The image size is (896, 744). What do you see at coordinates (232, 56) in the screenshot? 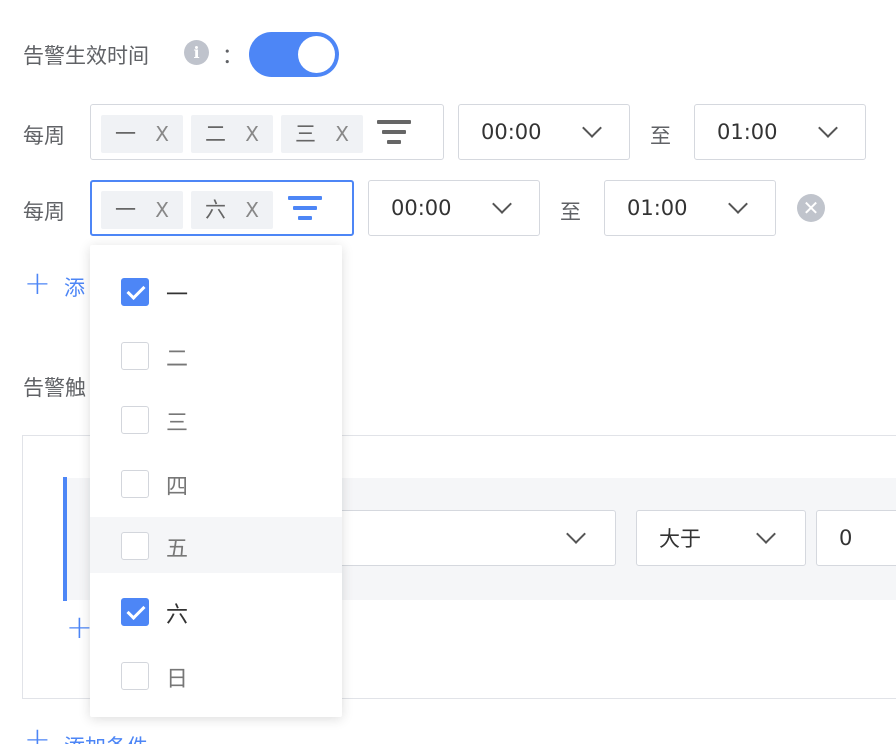
I see `colon-label: ：` at bounding box center [232, 56].